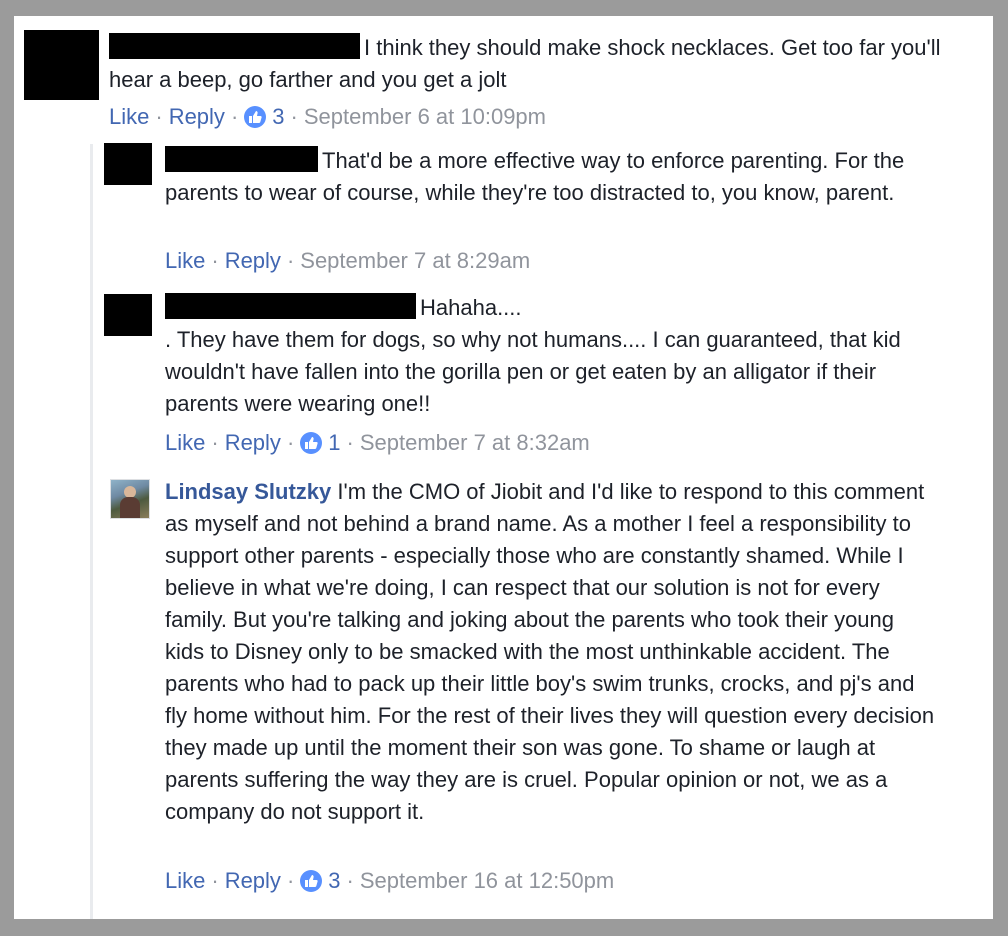  I want to click on comment-actions: Like · Reply · September 7 at 8:29am, so click(347, 261).